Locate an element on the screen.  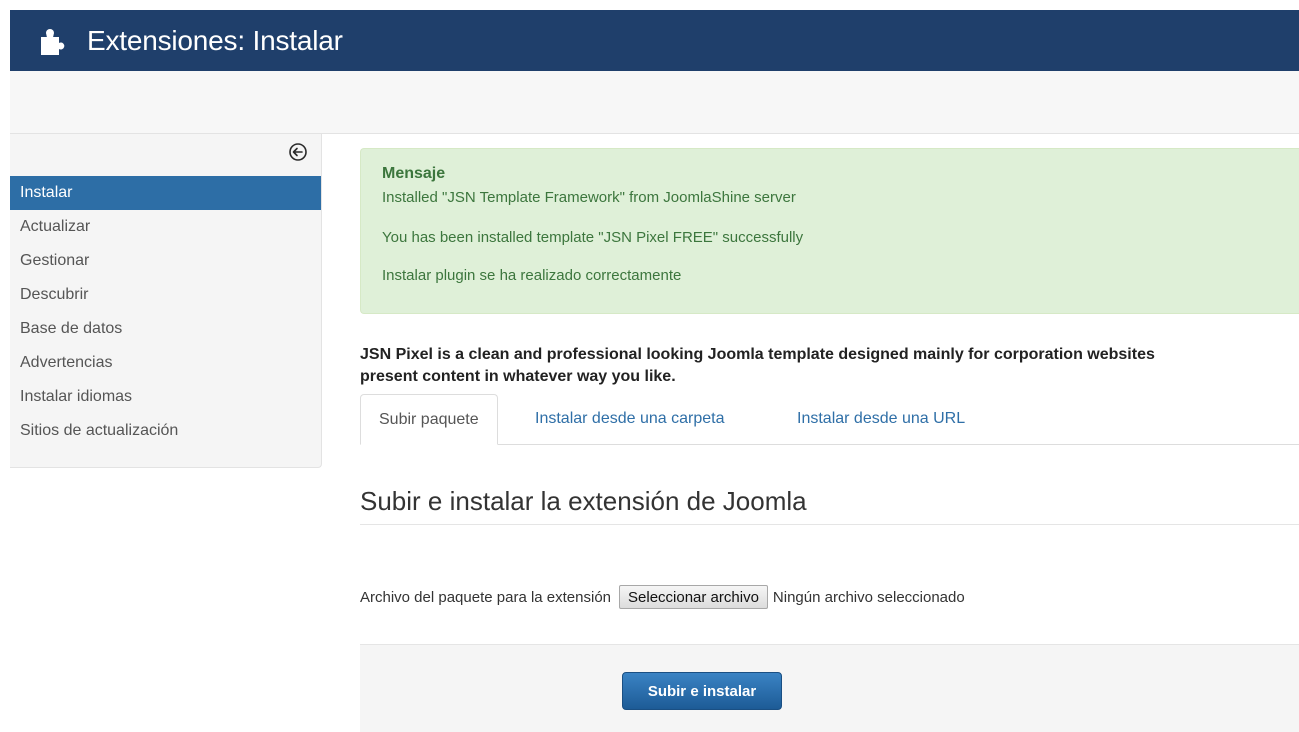
tab-subir-paquete: Subir paquete is located at coordinates (429, 419).